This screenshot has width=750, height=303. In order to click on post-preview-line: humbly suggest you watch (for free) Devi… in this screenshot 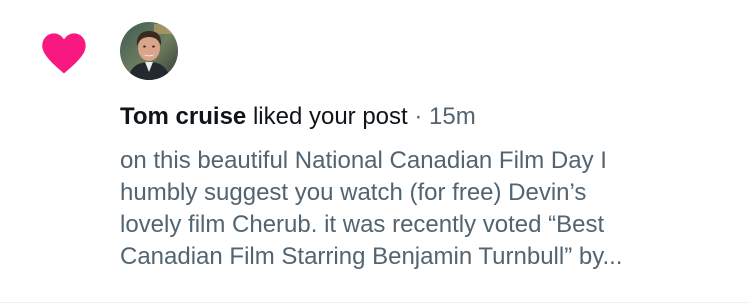, I will do `click(353, 192)`.